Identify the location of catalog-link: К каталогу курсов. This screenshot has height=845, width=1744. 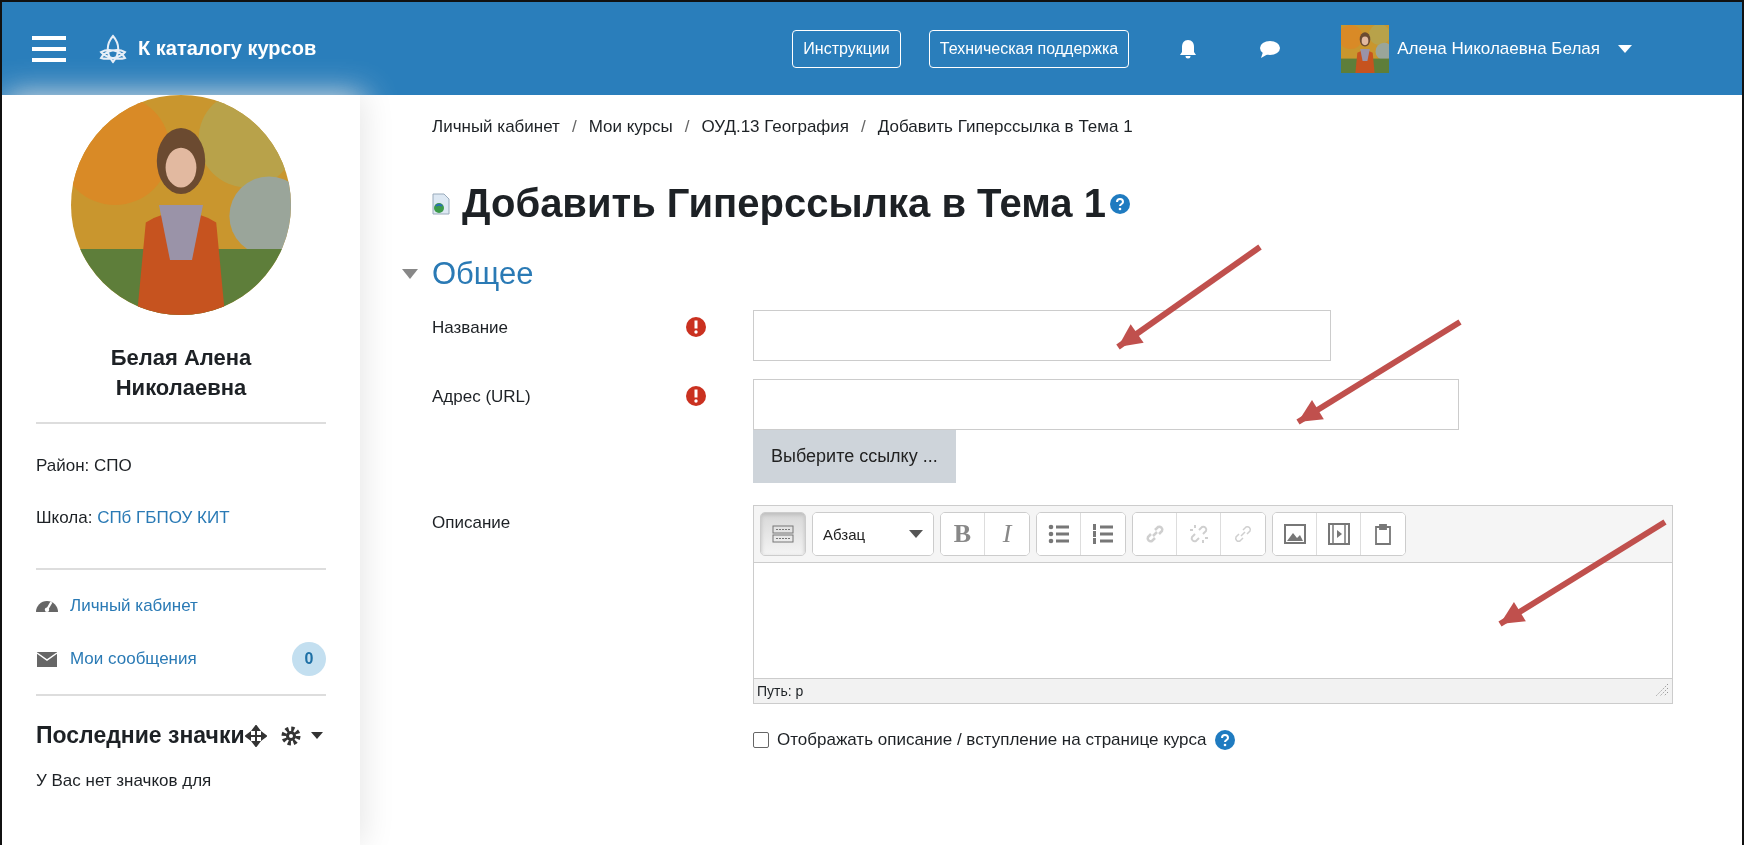
(207, 48).